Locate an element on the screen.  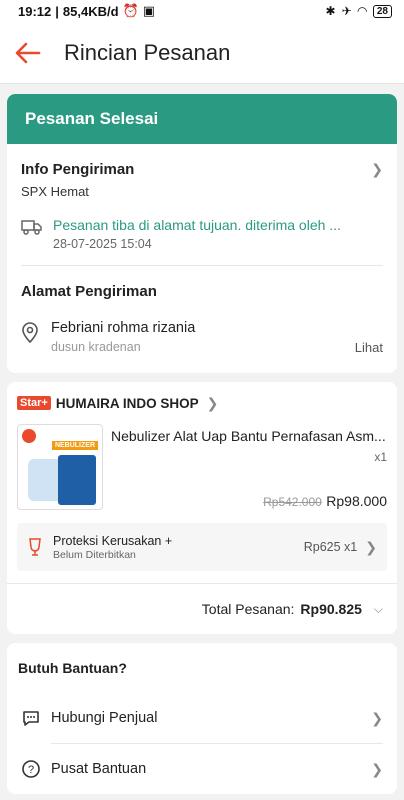
old-price: Rp542.000 is located at coordinates (292, 502).